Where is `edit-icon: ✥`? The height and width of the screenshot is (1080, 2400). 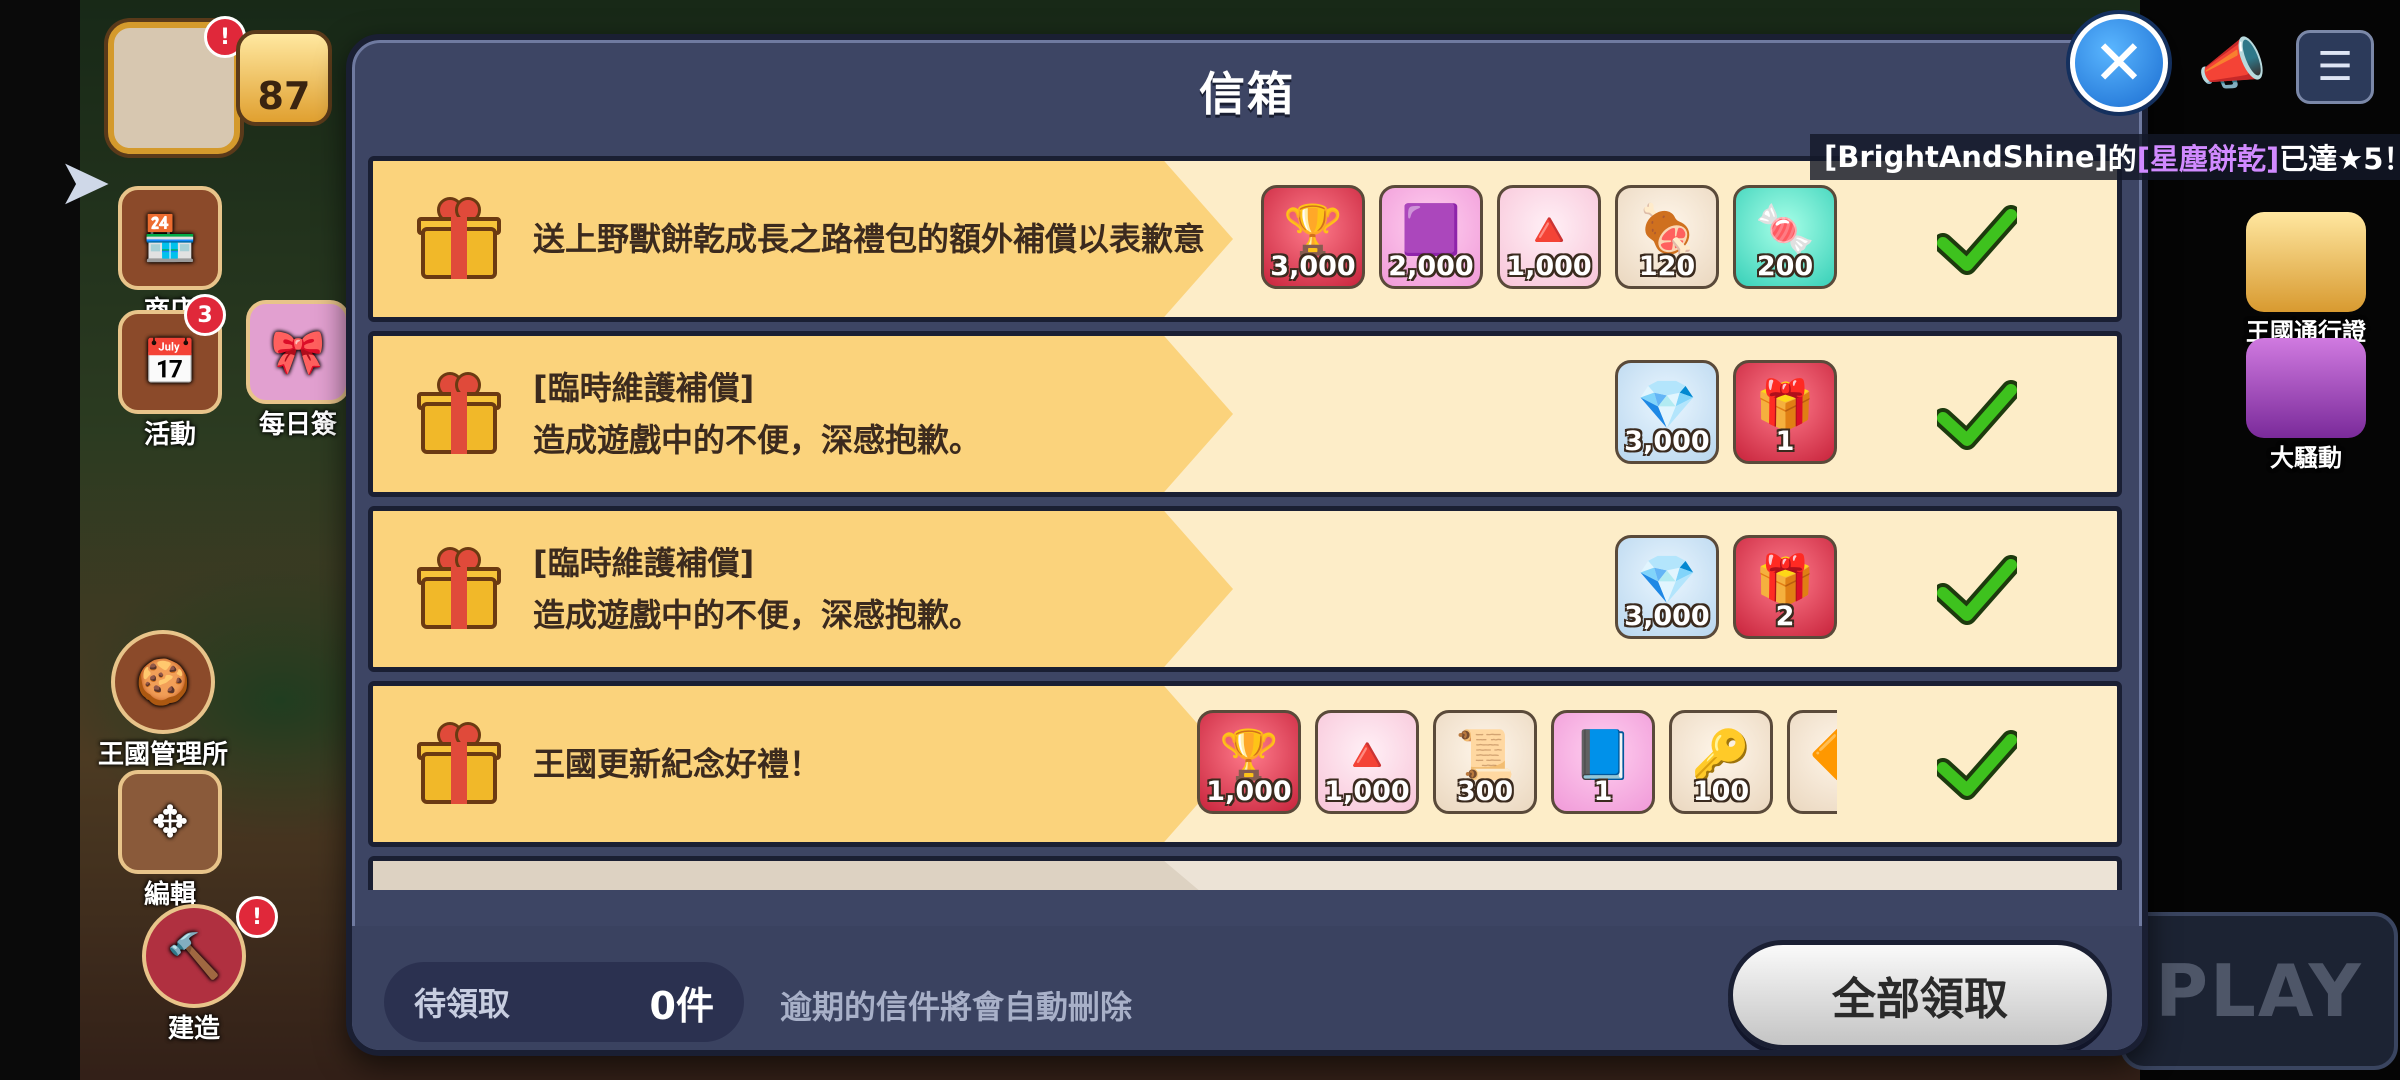 edit-icon: ✥ is located at coordinates (170, 822).